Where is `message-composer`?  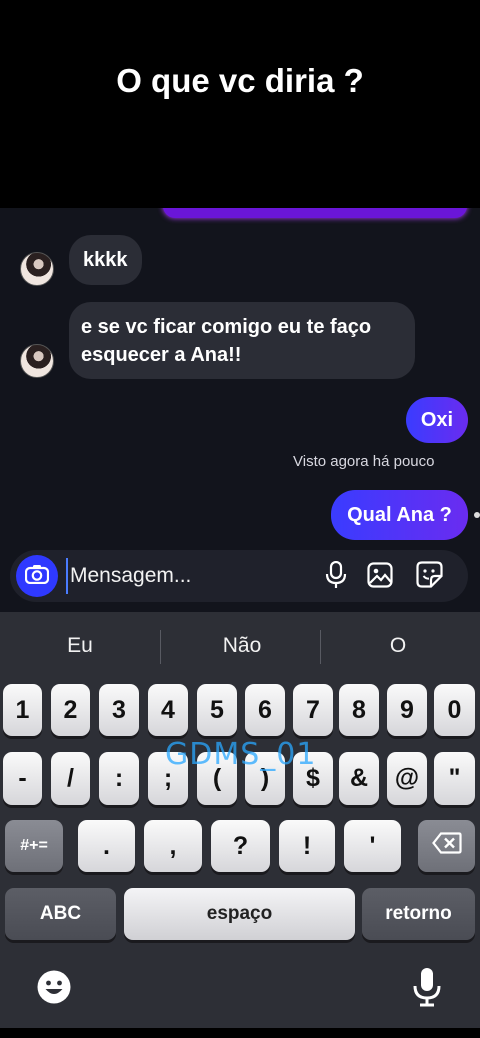
message-composer is located at coordinates (239, 576).